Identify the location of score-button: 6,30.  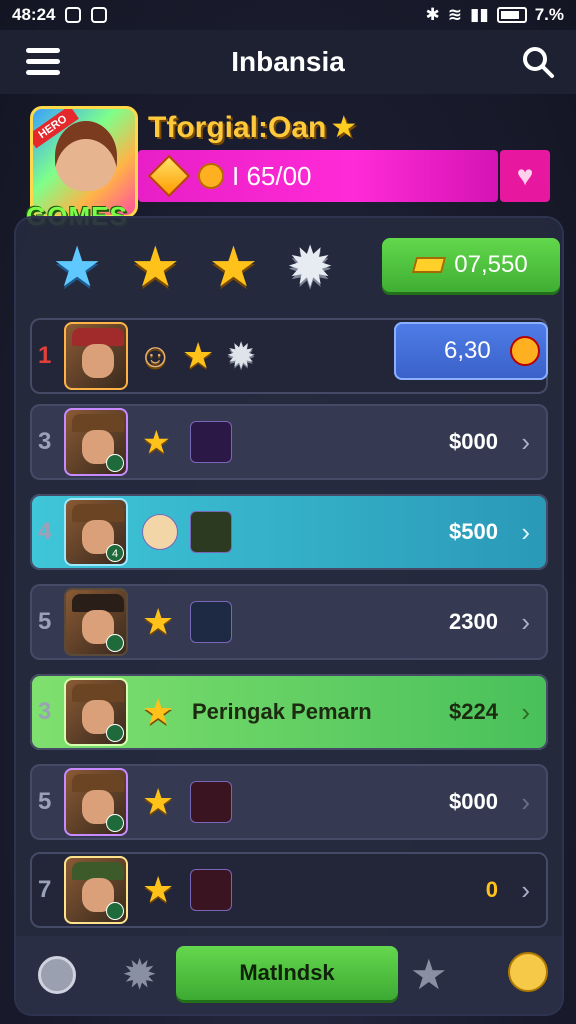
(471, 351).